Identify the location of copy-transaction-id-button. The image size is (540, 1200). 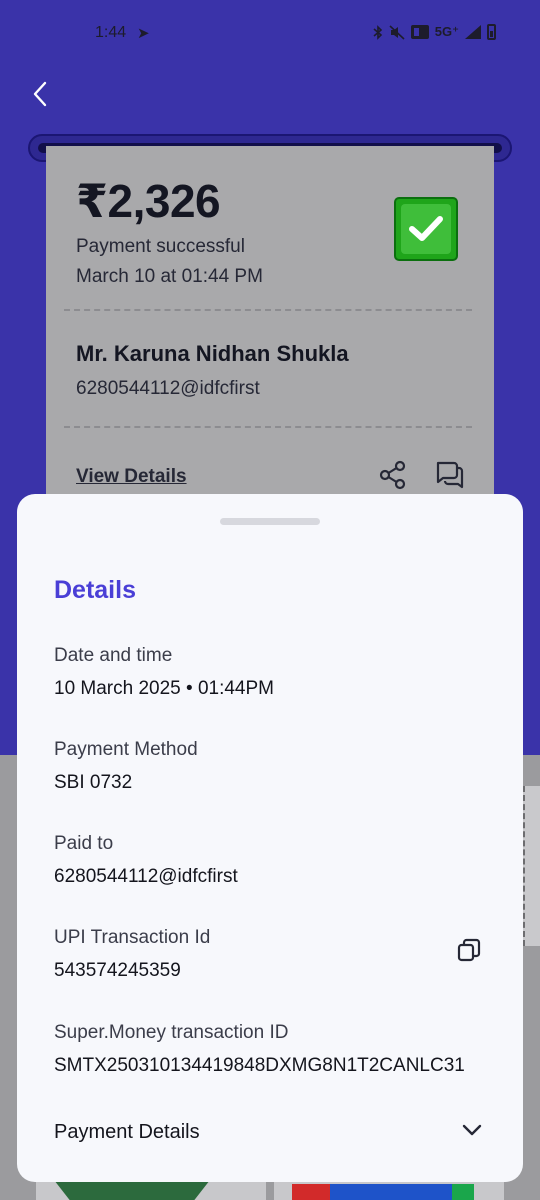
(469, 950).